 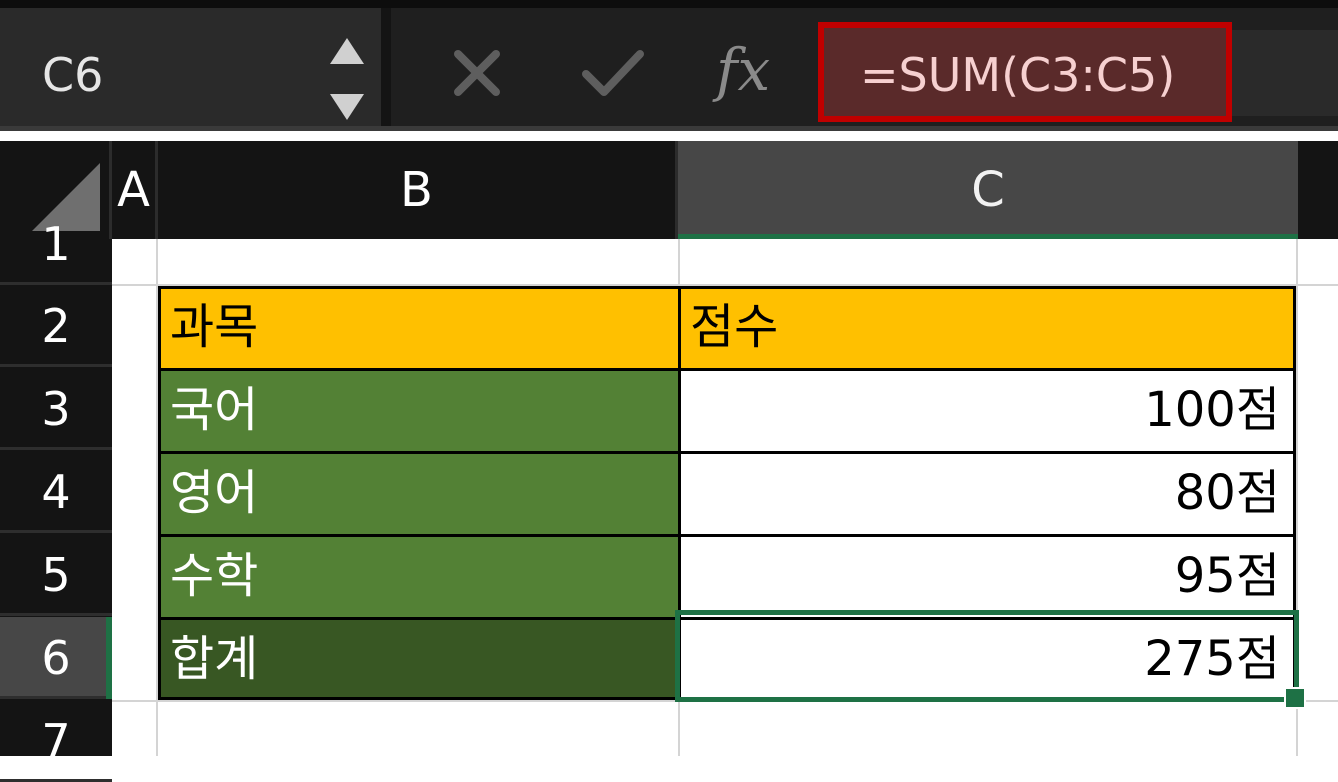 I want to click on row-header-7: 7, so click(x=56, y=741).